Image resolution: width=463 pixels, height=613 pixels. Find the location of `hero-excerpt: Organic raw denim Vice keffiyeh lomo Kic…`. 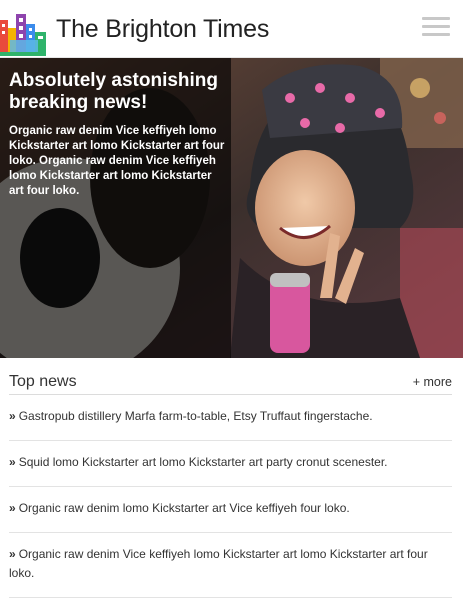

hero-excerpt: Organic raw denim Vice keffiyeh lomo Kic… is located at coordinates (117, 161).